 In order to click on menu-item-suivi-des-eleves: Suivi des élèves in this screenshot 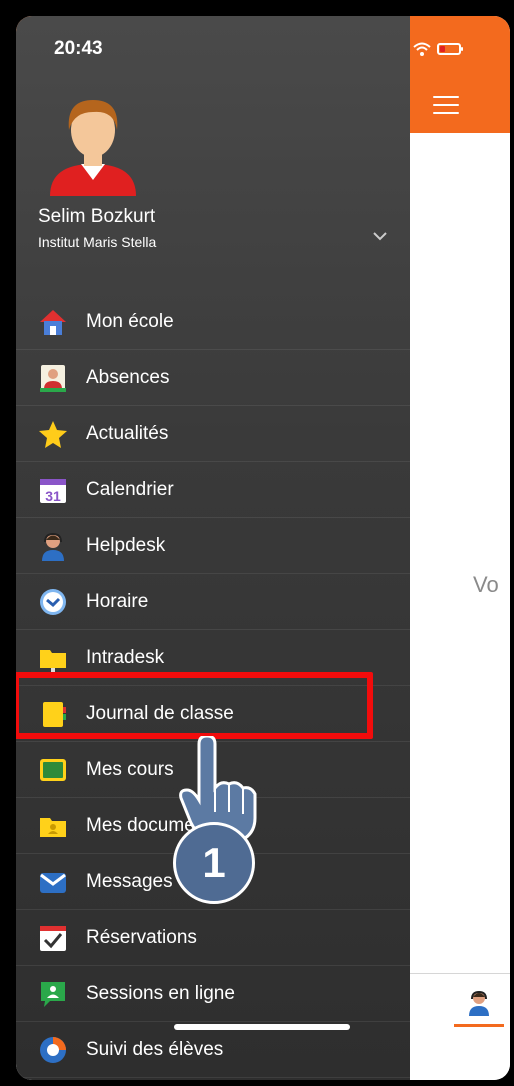, I will do `click(213, 1050)`.